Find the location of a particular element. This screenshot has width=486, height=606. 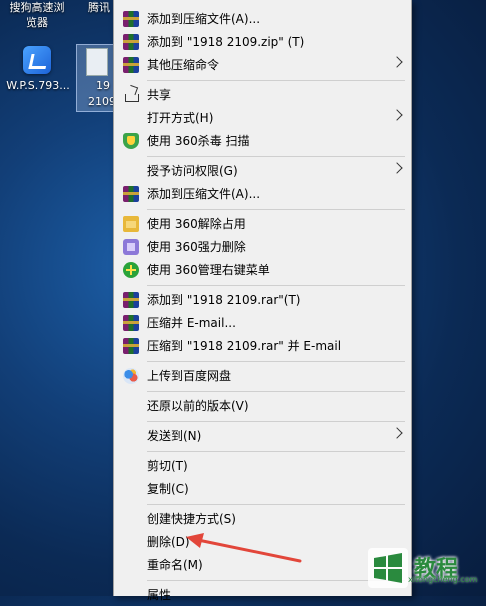

menu-item-add-to-rar: 添加到 "1918 2109.rar"(T) is located at coordinates (262, 300).